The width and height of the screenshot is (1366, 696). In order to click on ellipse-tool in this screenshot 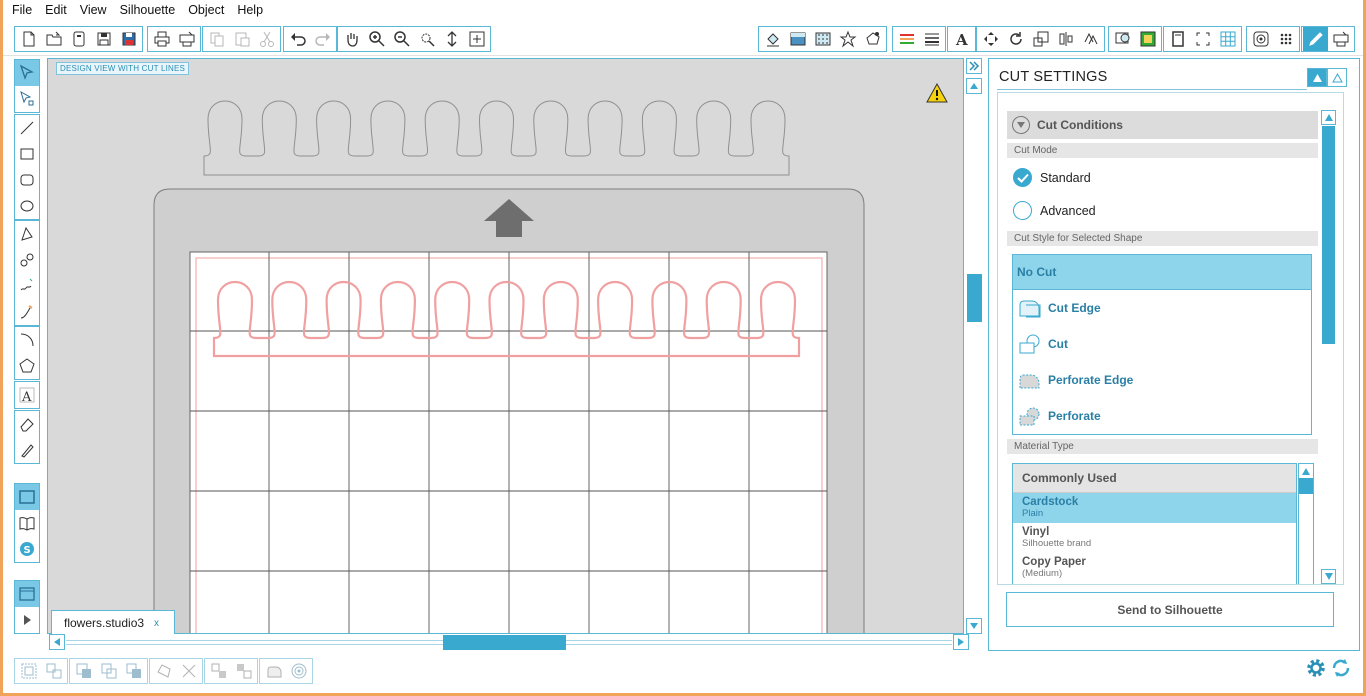, I will do `click(27, 206)`.